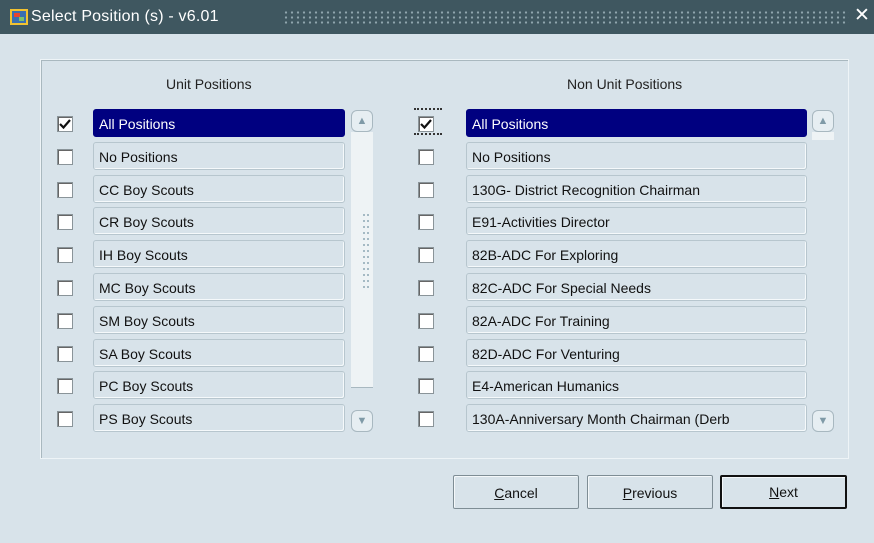 This screenshot has width=874, height=543. Describe the element at coordinates (566, 17) in the screenshot. I see `title-bar-pattern` at that location.